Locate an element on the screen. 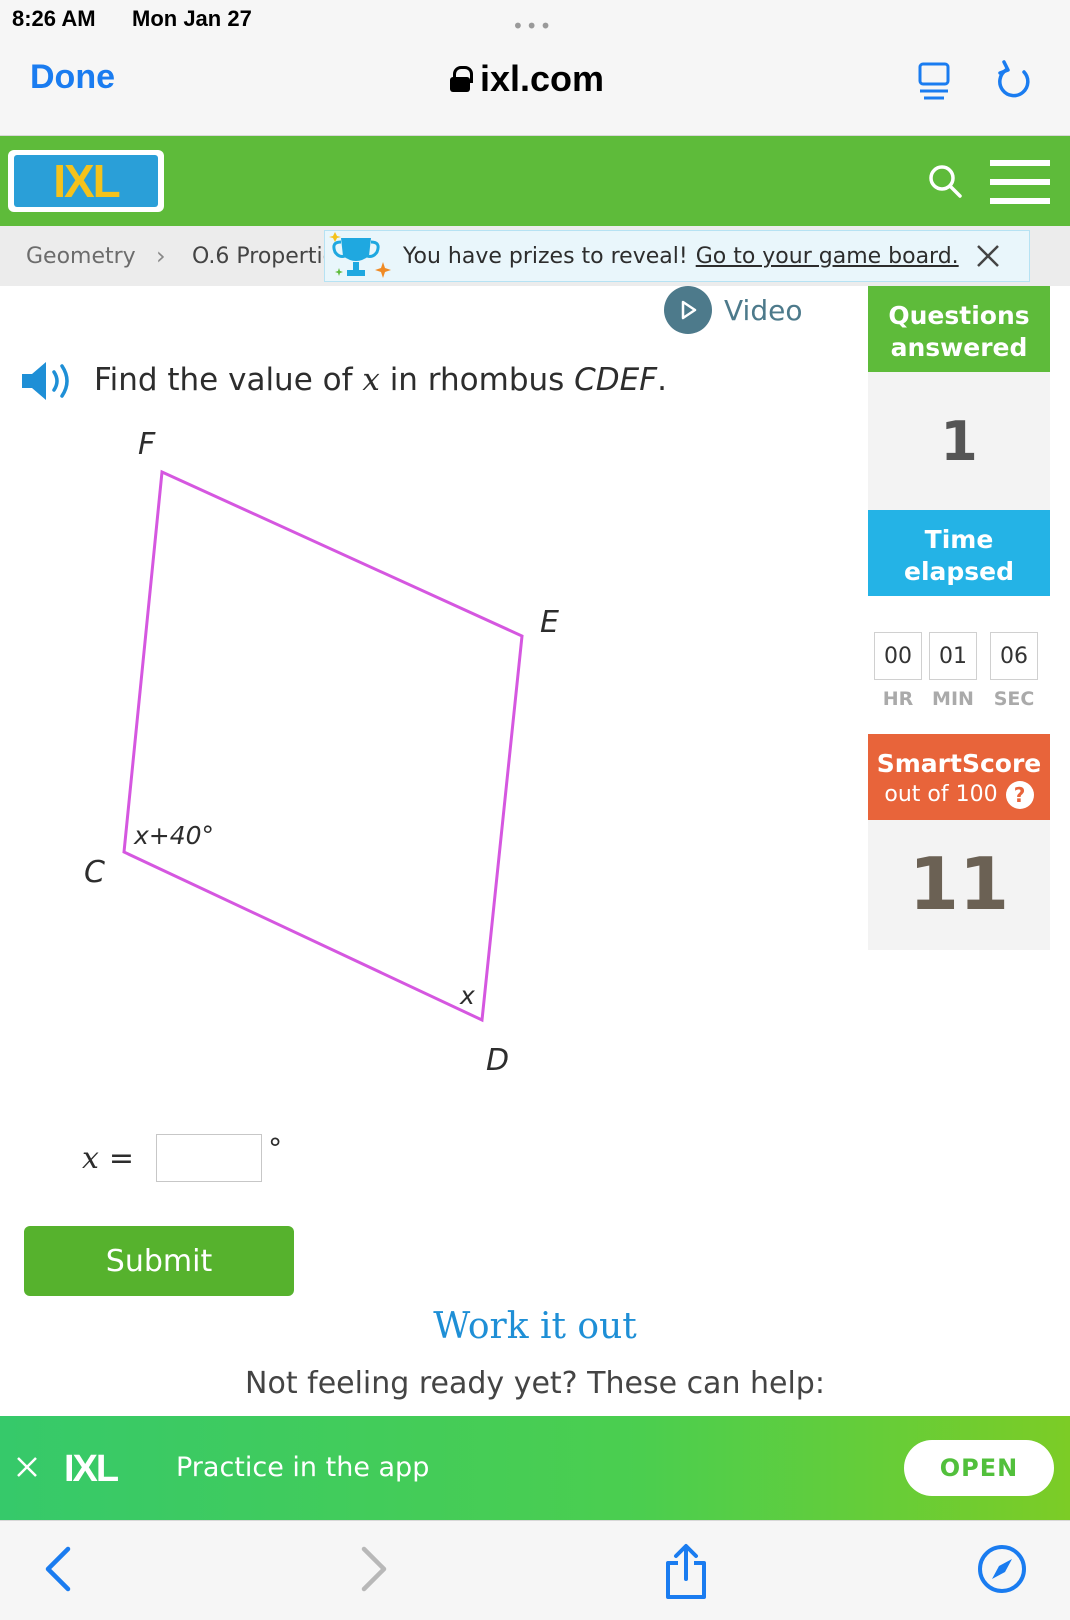 Image resolution: width=1070 pixels, height=1620 pixels. timer-hours: 00 is located at coordinates (898, 656).